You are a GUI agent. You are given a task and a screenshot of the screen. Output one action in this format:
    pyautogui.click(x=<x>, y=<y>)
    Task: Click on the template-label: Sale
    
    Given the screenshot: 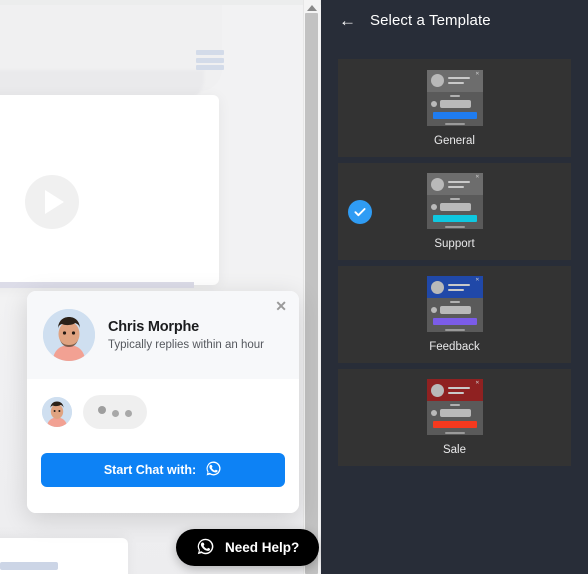 What is the action you would take?
    pyautogui.click(x=454, y=450)
    